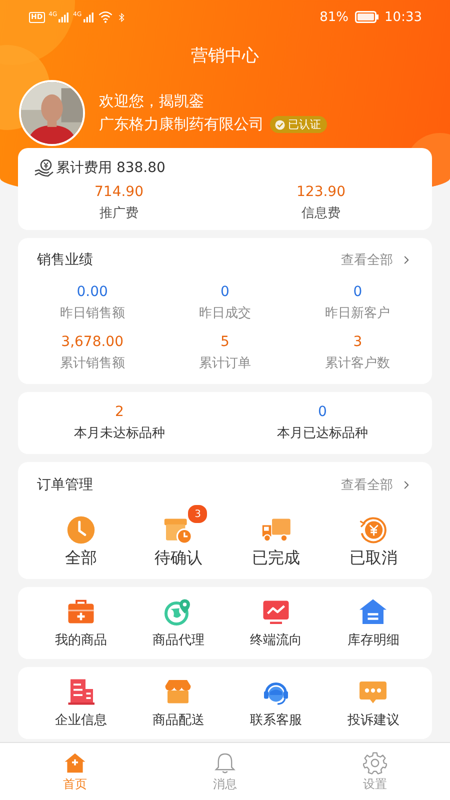 This screenshot has width=450, height=800. Describe the element at coordinates (92, 314) in the screenshot. I see `stat-label: 昨日销售额` at that location.